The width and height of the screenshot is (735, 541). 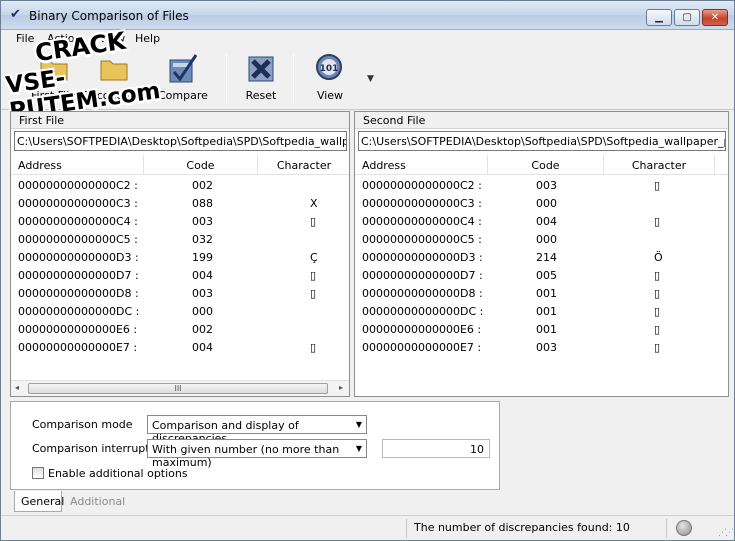 I want to click on resize-grip-icon: ⋰⋰, so click(x=726, y=533).